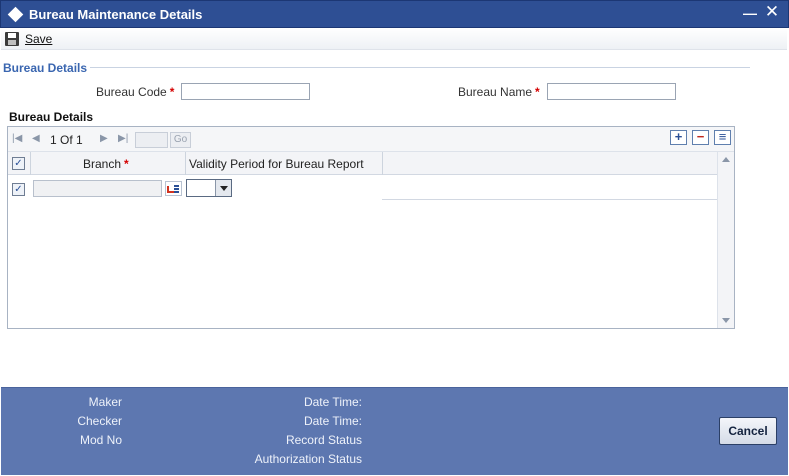 The height and width of the screenshot is (476, 789). Describe the element at coordinates (104, 139) in the screenshot. I see `next-page-icon: ▶` at that location.